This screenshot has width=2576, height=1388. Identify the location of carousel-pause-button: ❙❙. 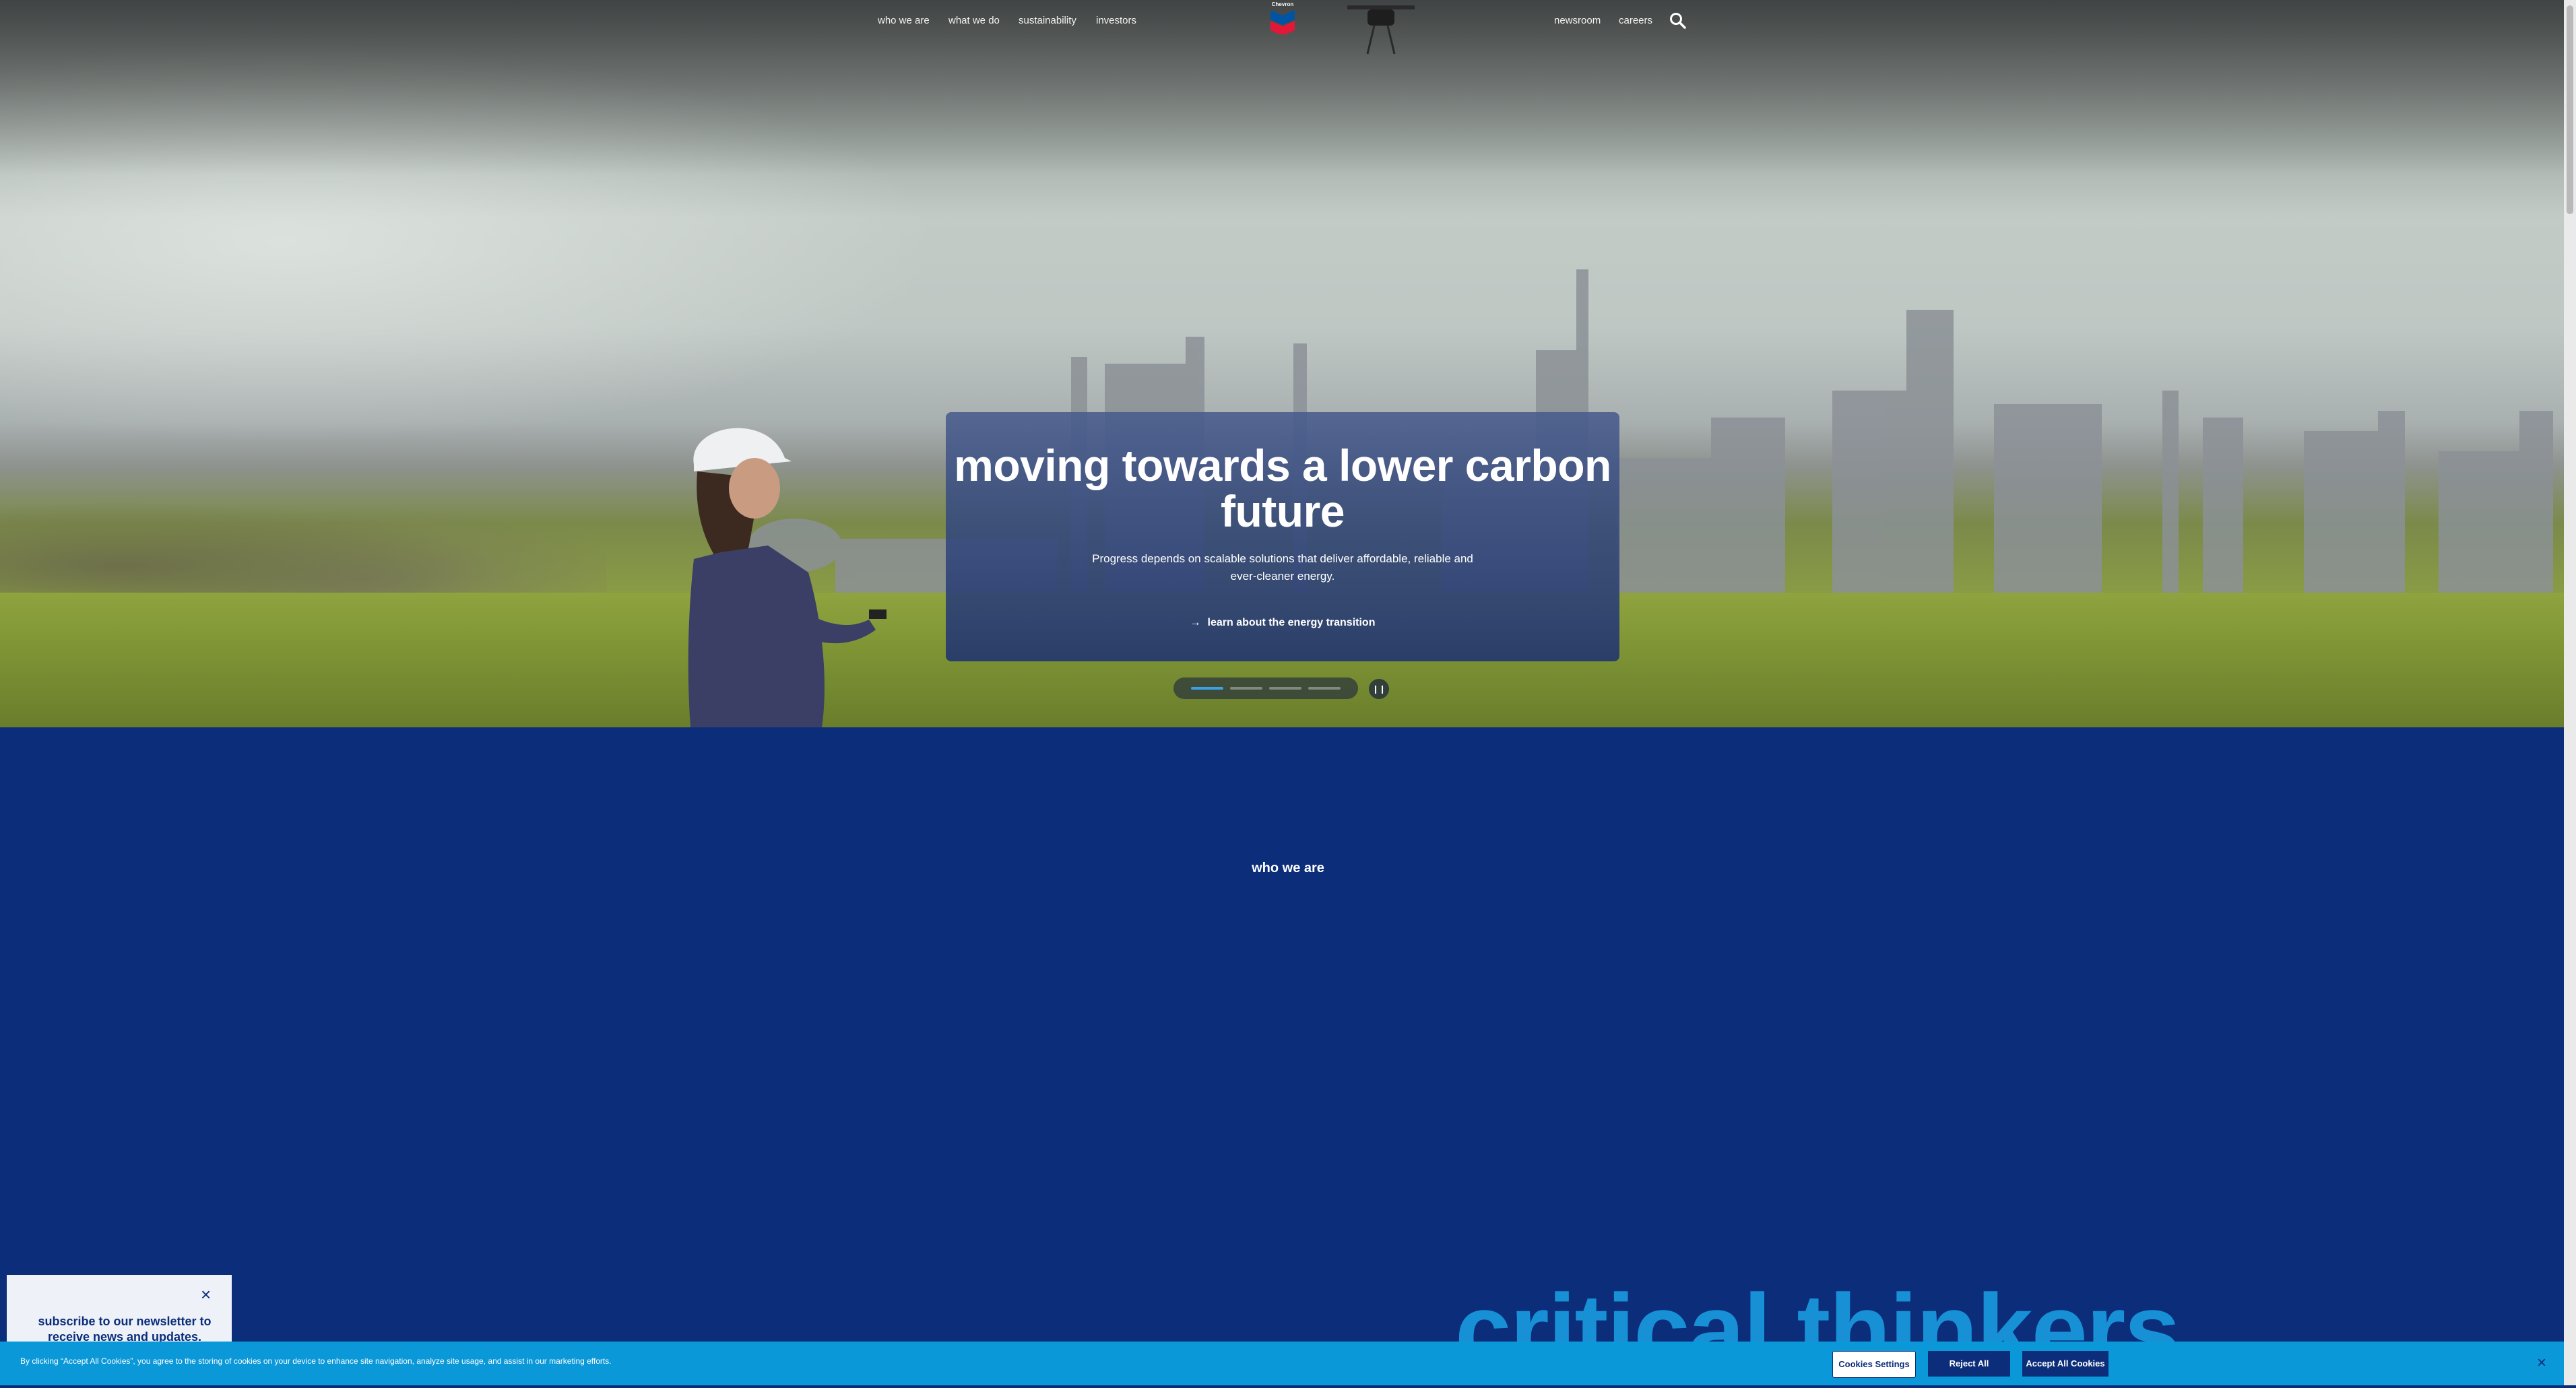
(1379, 689).